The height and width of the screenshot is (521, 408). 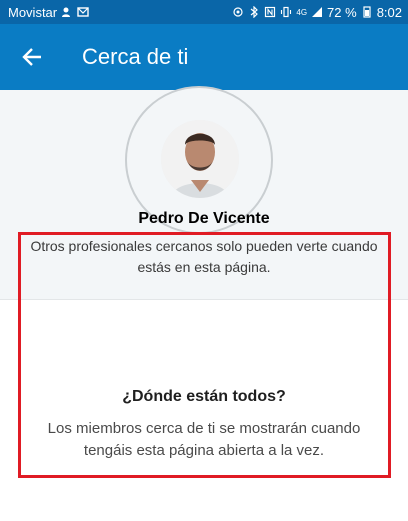 I want to click on page-title: Cerca de ti, so click(x=135, y=56).